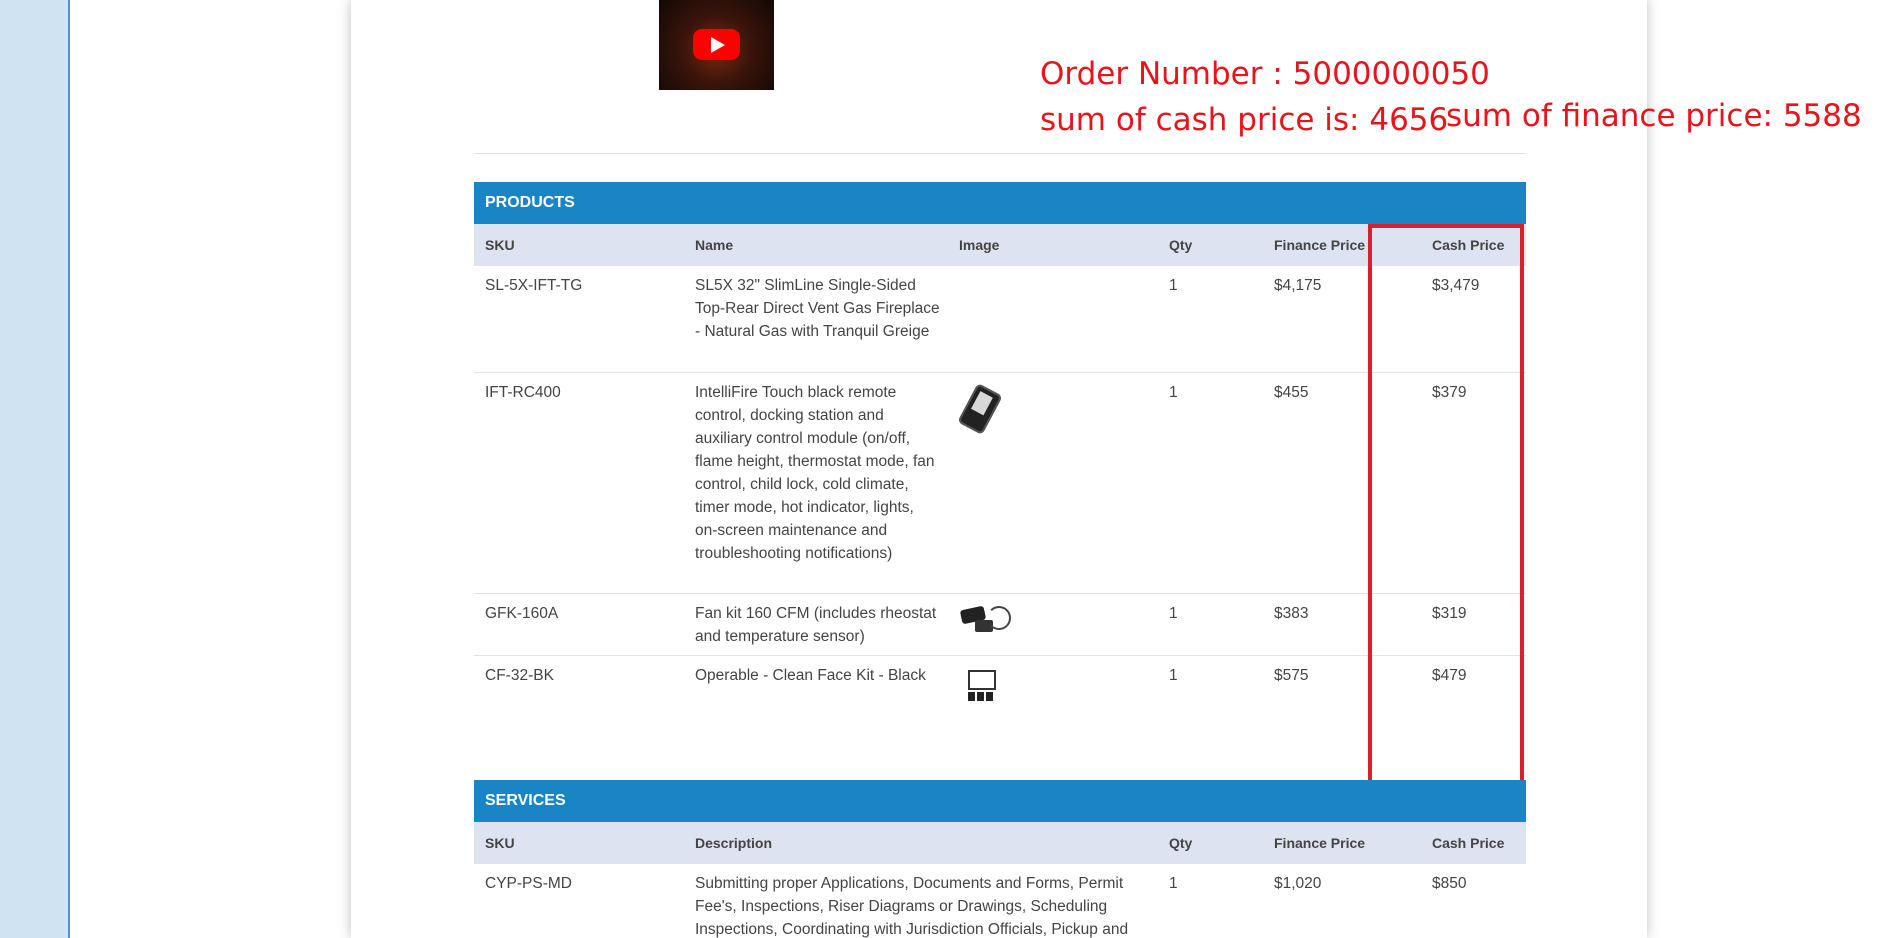 The width and height of the screenshot is (1896, 938). Describe the element at coordinates (714, 245) in the screenshot. I see `column-header-name: Name` at that location.